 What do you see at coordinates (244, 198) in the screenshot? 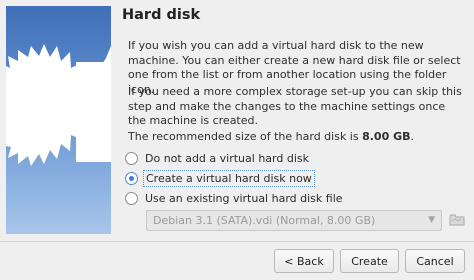
I see `radio-label-existing-disk: Use an existing virtual hard disk file` at bounding box center [244, 198].